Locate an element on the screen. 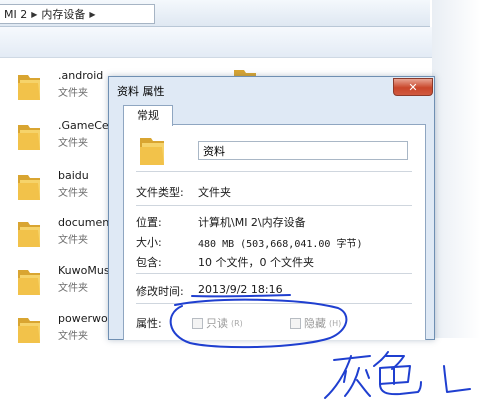 This screenshot has width=480, height=400. location-label: 位置: is located at coordinates (149, 222).